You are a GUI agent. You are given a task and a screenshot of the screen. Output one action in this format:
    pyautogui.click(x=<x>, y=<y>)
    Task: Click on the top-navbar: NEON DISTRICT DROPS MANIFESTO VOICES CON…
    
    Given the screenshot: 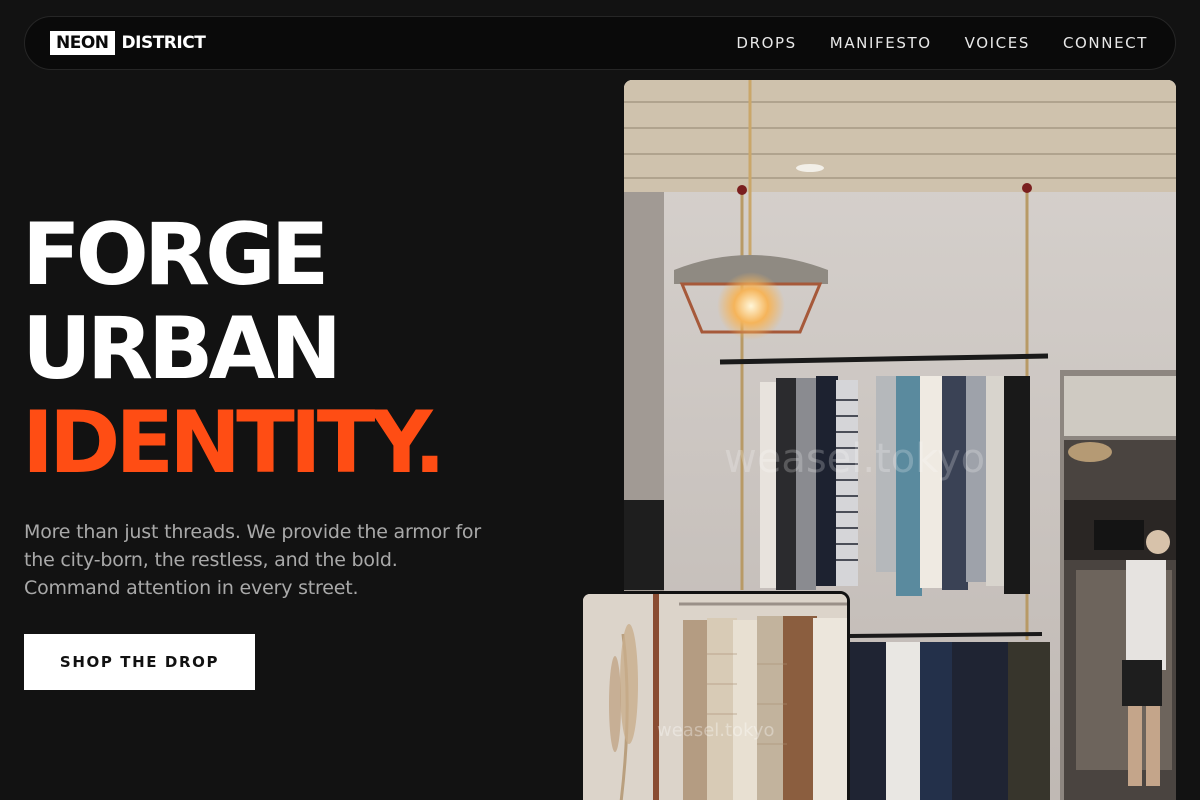 What is the action you would take?
    pyautogui.click(x=600, y=43)
    